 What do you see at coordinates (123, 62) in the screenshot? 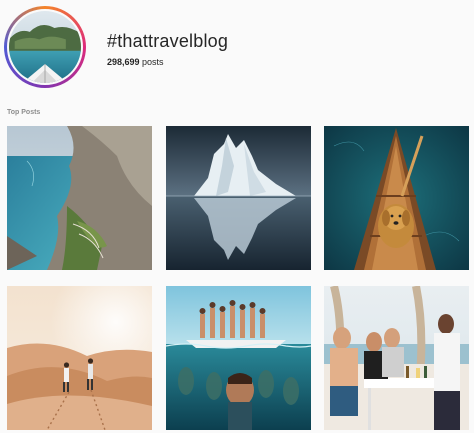
I see `post-count-number: 298,699` at bounding box center [123, 62].